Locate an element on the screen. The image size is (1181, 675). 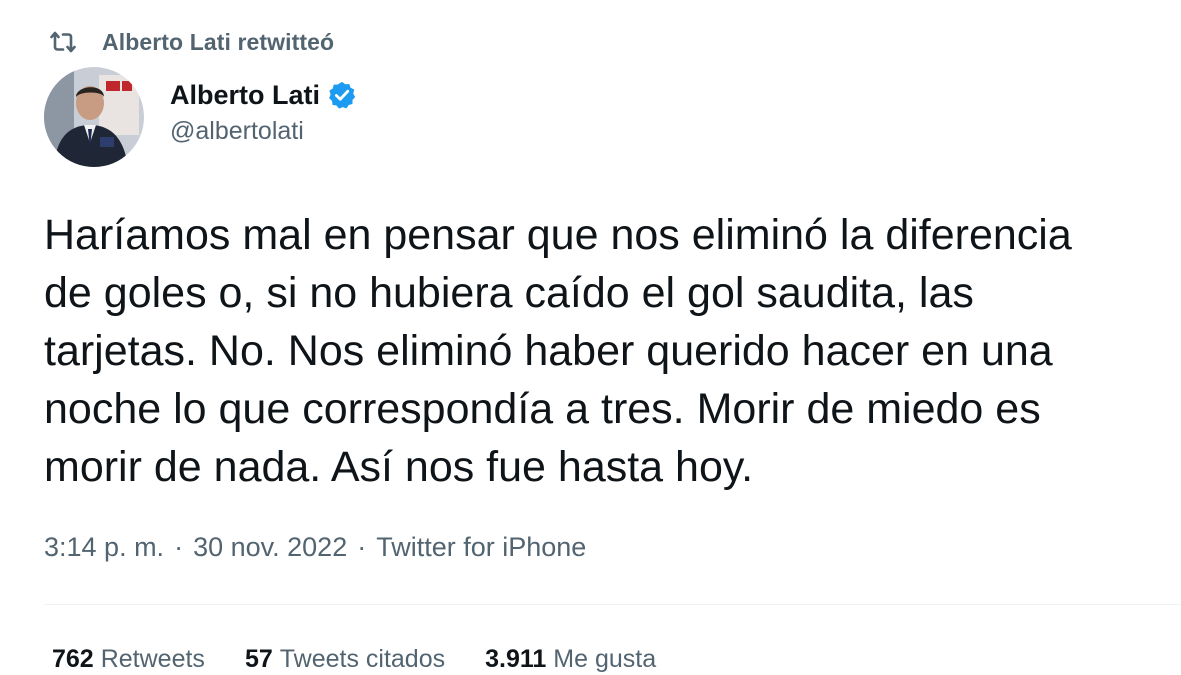
avatar is located at coordinates (94, 117).